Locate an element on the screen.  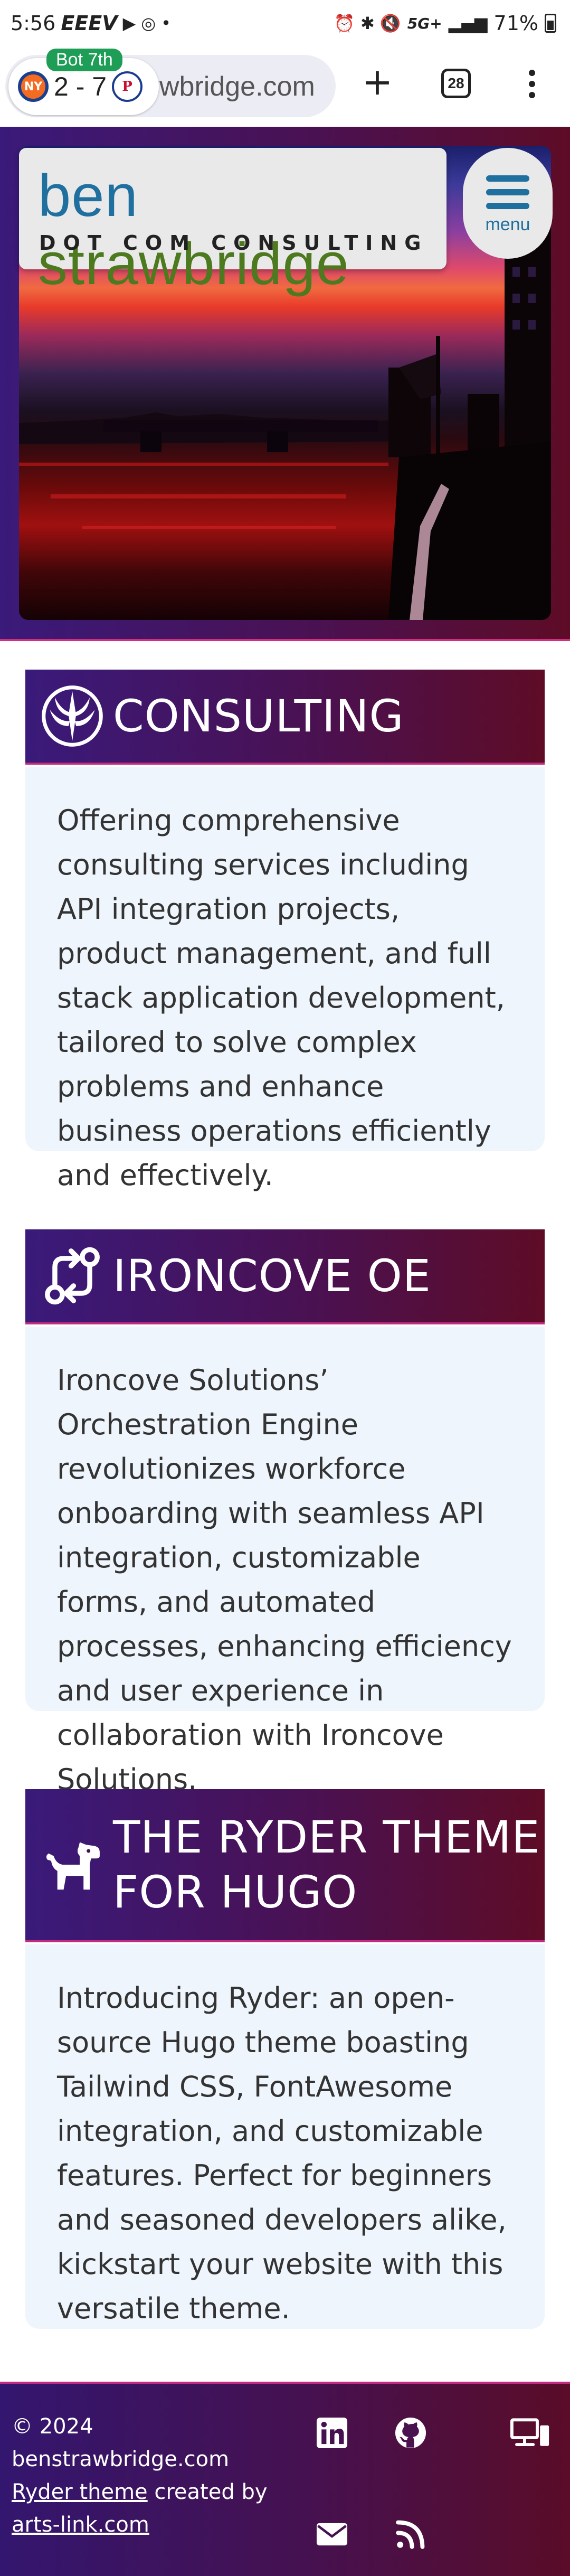
card-title-consulting: CONSULTING is located at coordinates (258, 716).